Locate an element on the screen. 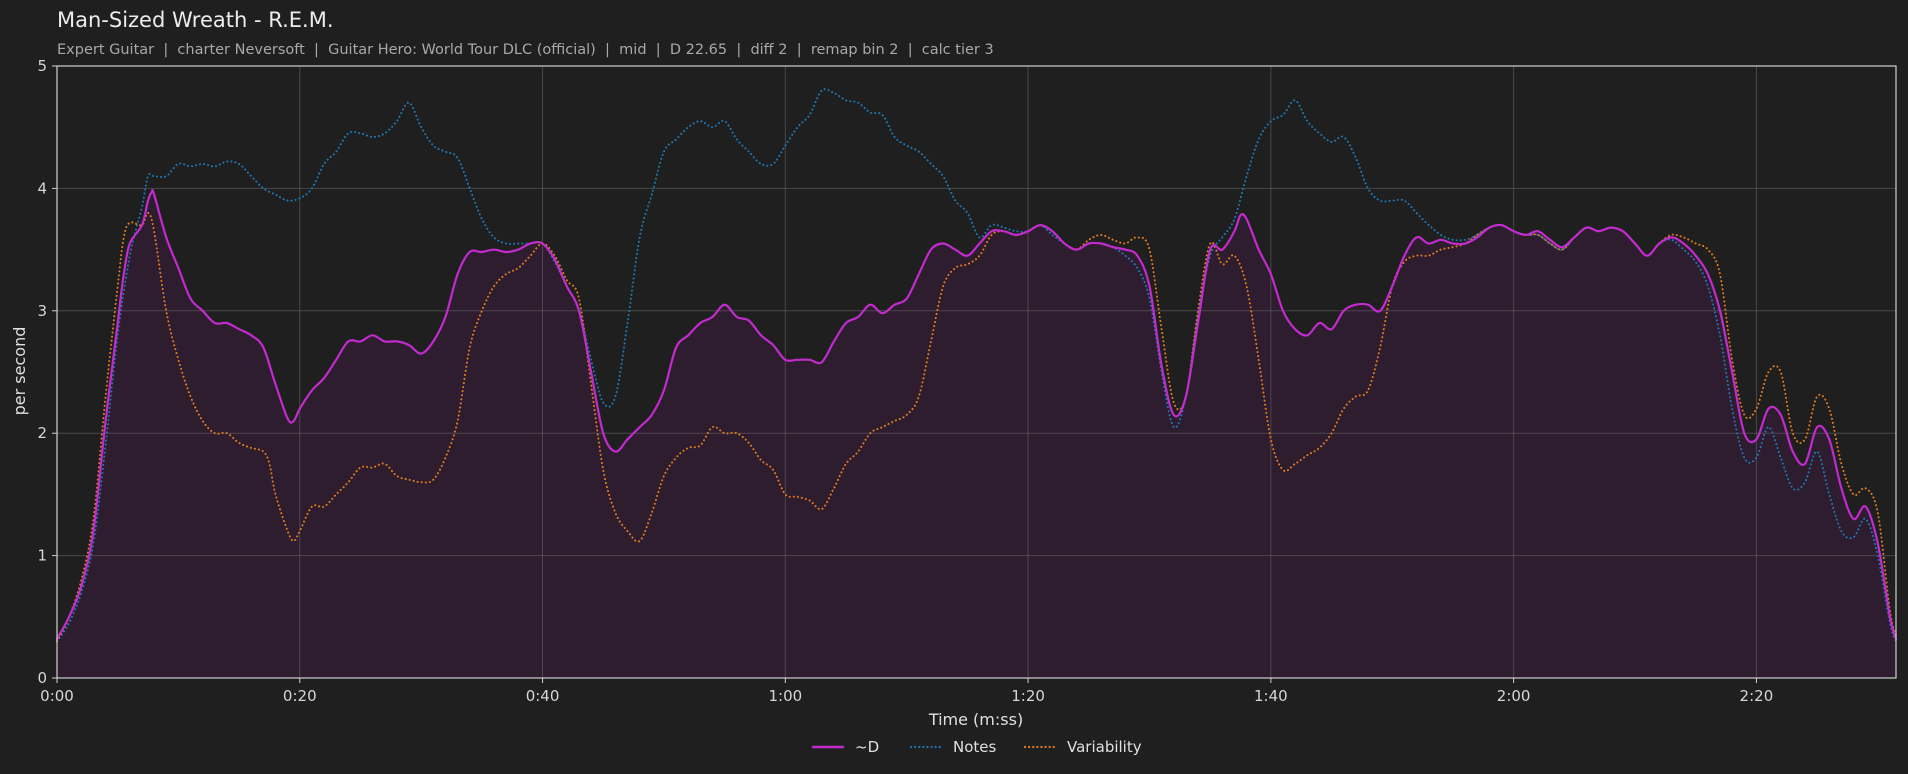  x-tick-label: 2:20 is located at coordinates (1757, 696).